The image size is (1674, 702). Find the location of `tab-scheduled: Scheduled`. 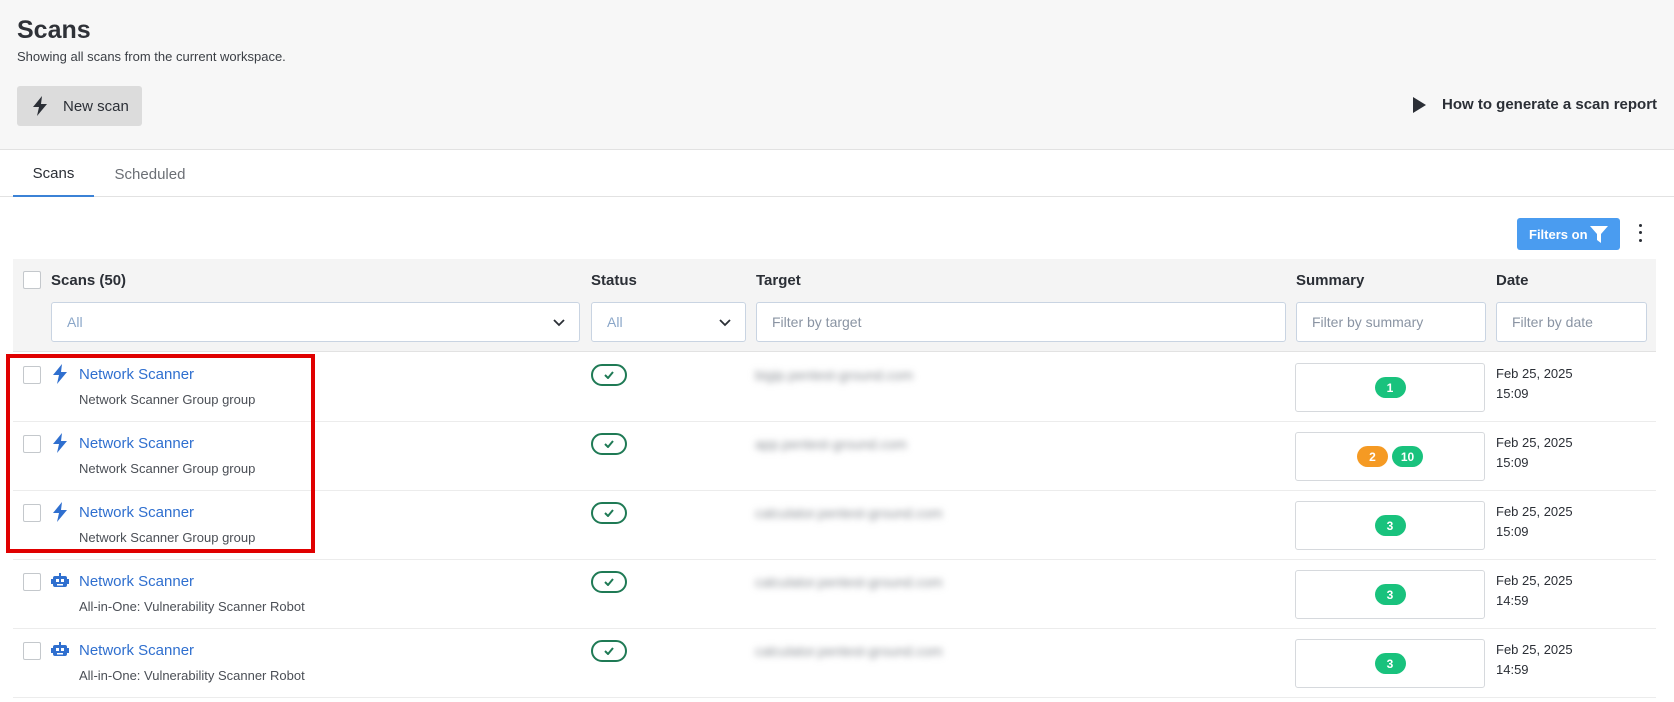

tab-scheduled: Scheduled is located at coordinates (150, 174).